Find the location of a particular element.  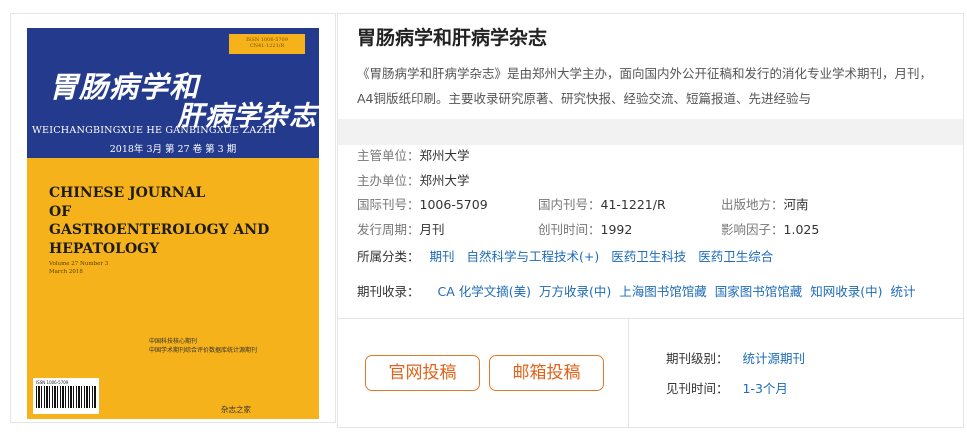

time-value: 1-3个月 is located at coordinates (765, 388).